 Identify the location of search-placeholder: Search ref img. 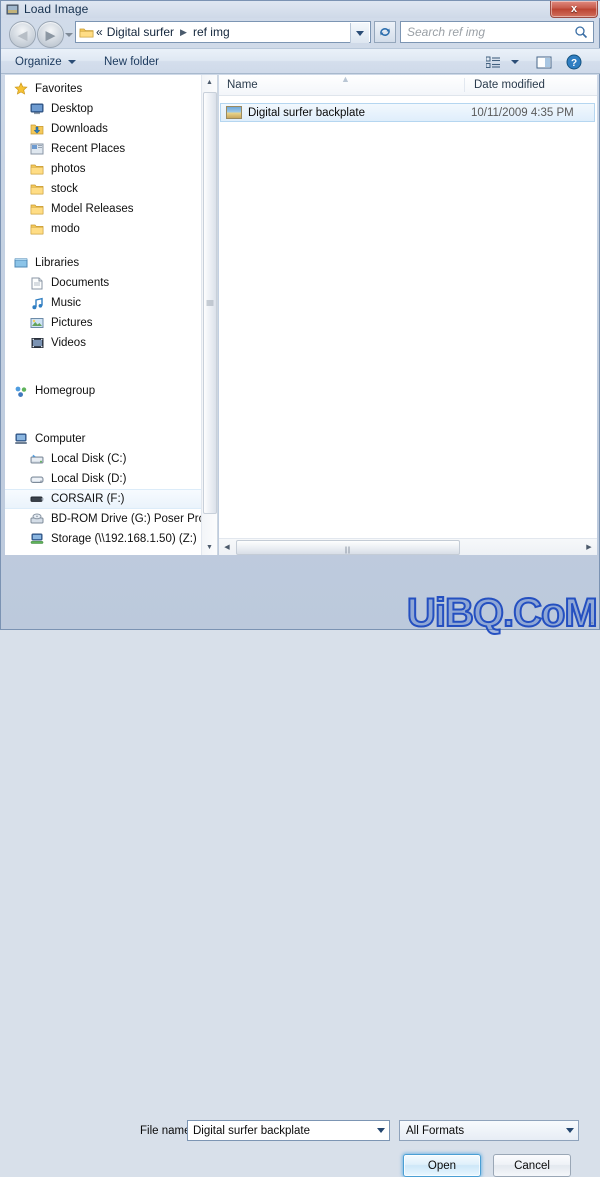
(446, 32).